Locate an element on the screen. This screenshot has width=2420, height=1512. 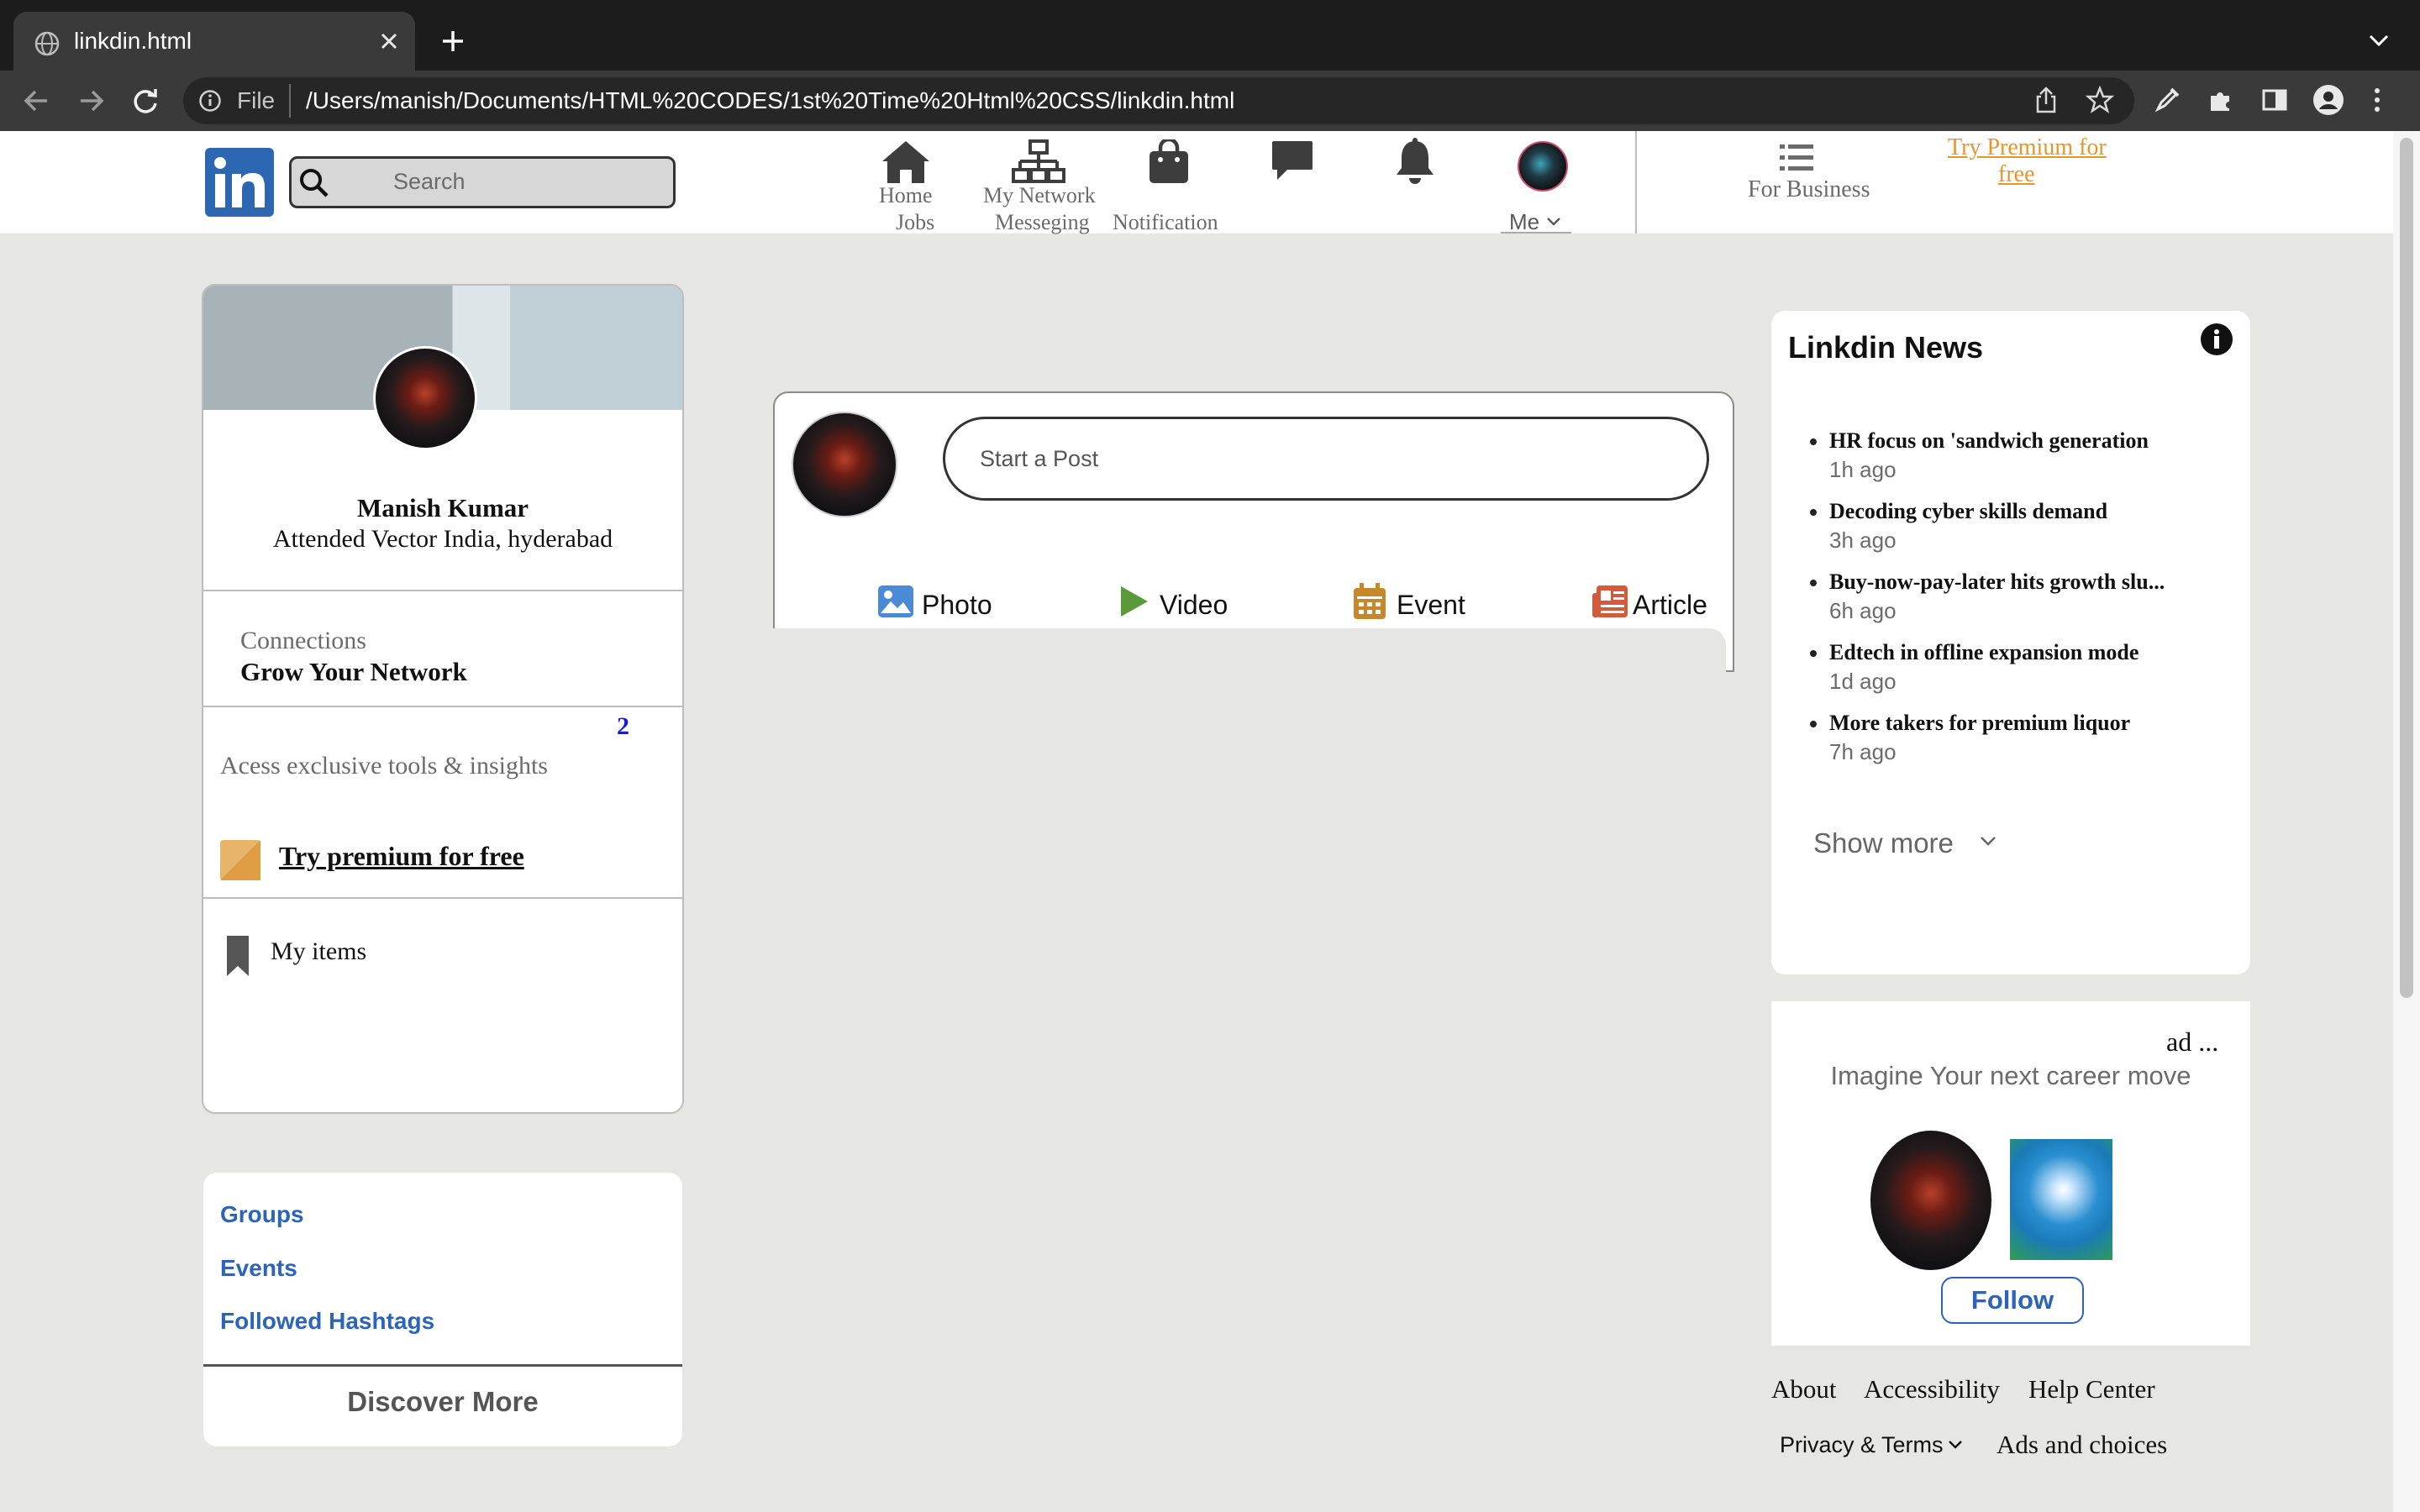
news-headline: Edtech in offline expansion mode is located at coordinates (1984, 652).